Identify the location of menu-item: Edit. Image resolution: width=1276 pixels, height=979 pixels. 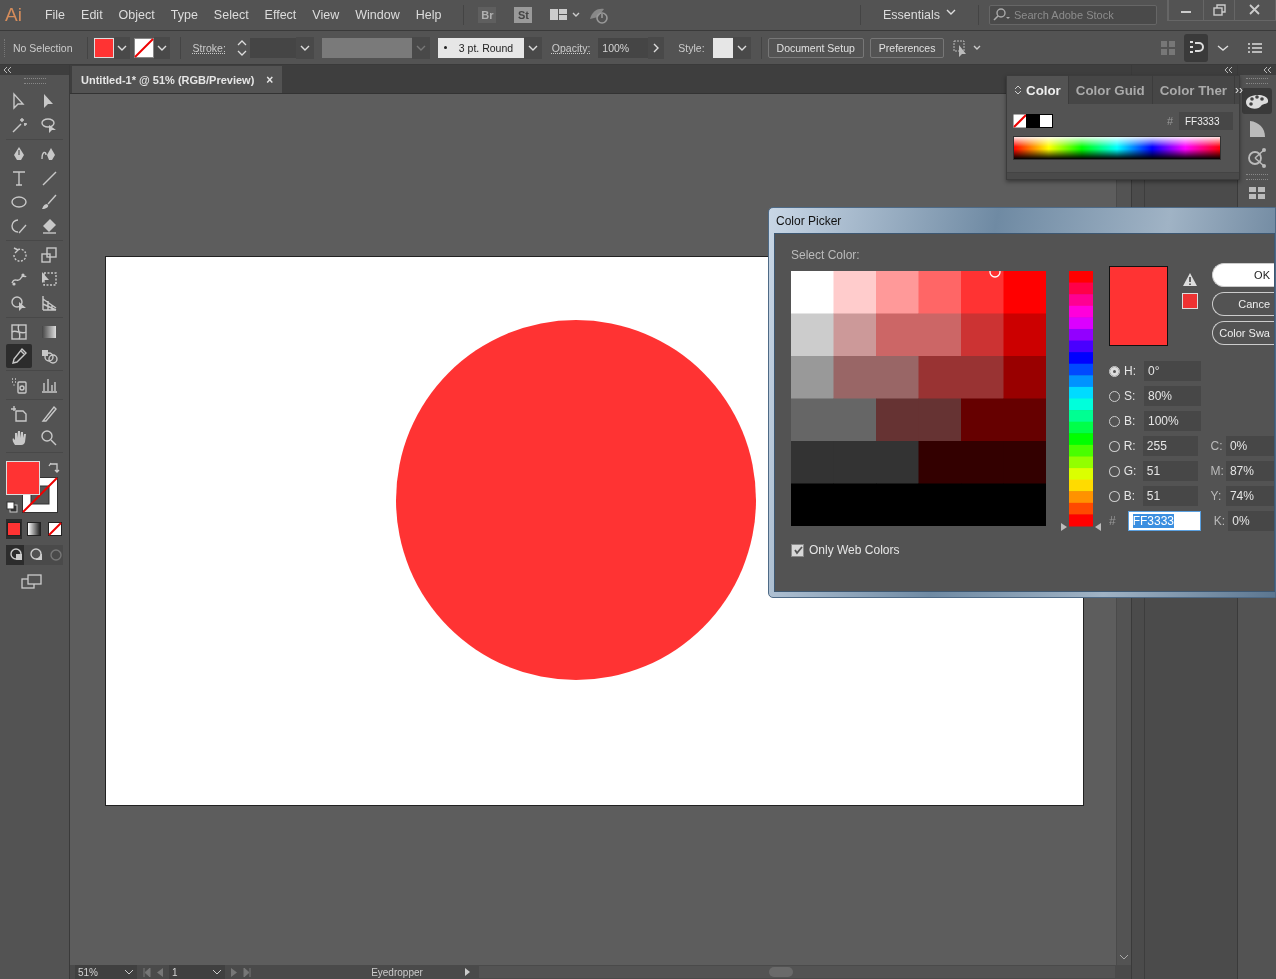
(92, 15).